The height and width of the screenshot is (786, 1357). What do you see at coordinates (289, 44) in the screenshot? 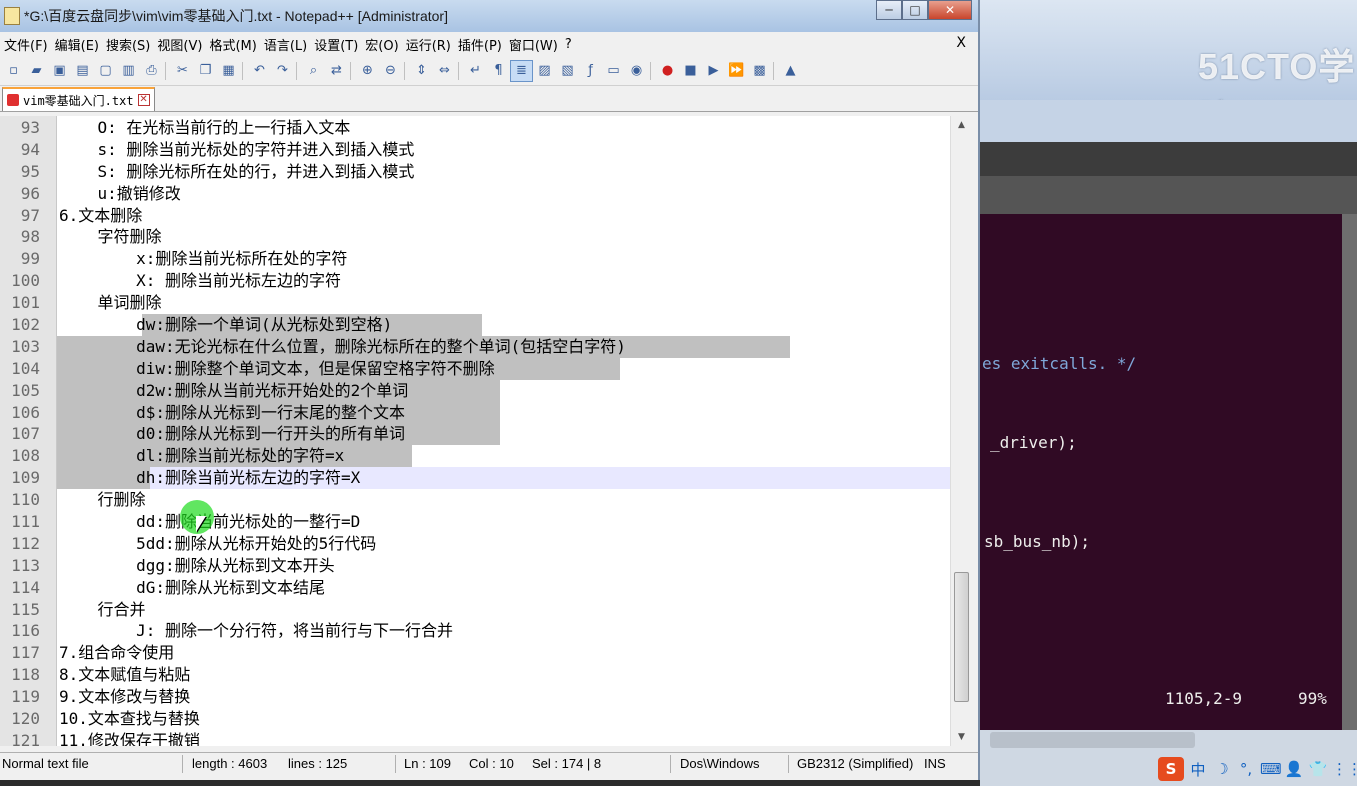
I see `menu-language: 语言(L)` at bounding box center [289, 44].